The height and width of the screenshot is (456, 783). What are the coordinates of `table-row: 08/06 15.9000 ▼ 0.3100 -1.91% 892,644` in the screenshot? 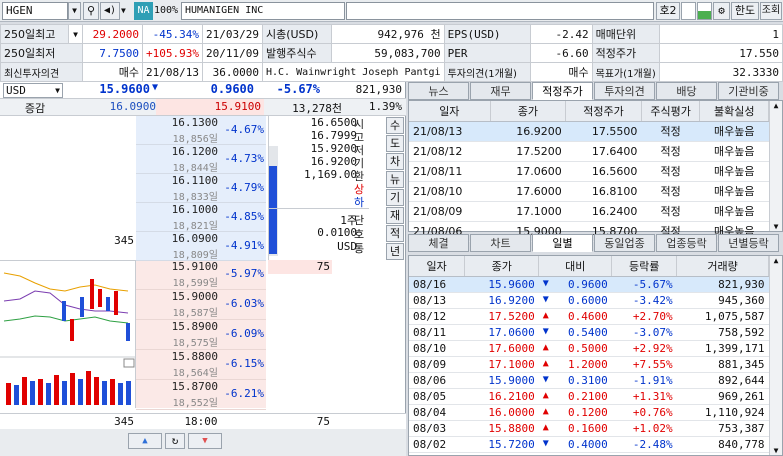 It's located at (589, 380).